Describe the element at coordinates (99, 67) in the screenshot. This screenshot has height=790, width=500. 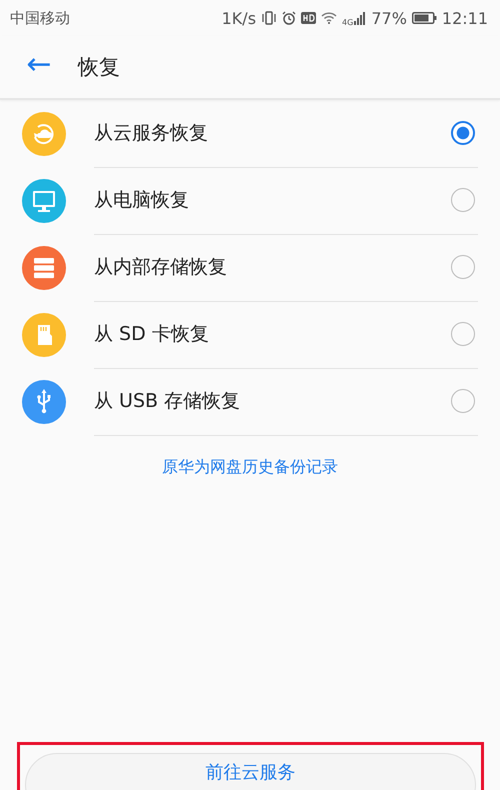
I see `page-title: 恢复` at that location.